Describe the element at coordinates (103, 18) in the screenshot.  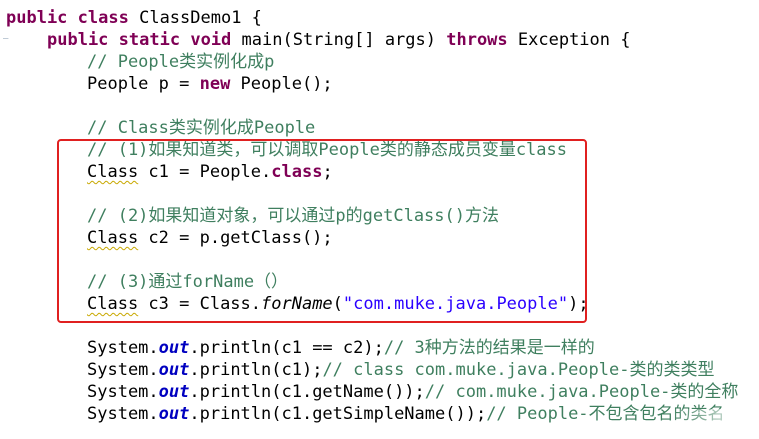
I see `keyword: class` at that location.